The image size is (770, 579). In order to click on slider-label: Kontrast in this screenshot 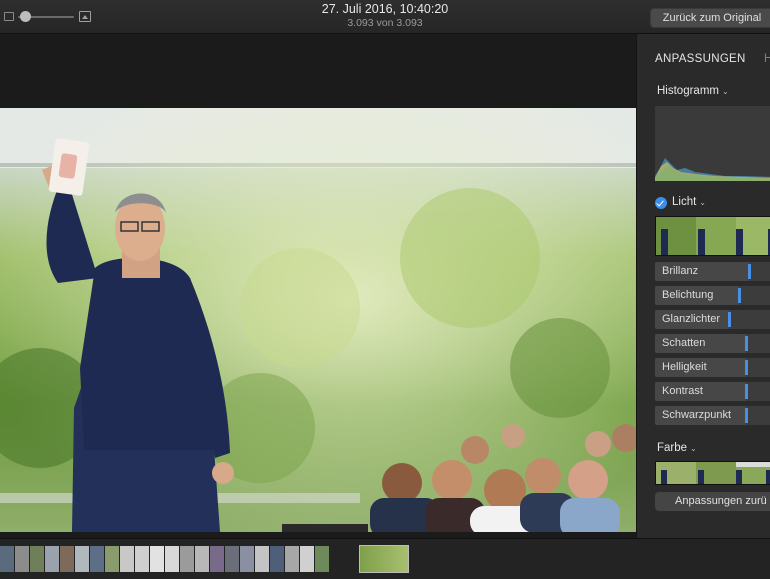, I will do `click(682, 391)`.